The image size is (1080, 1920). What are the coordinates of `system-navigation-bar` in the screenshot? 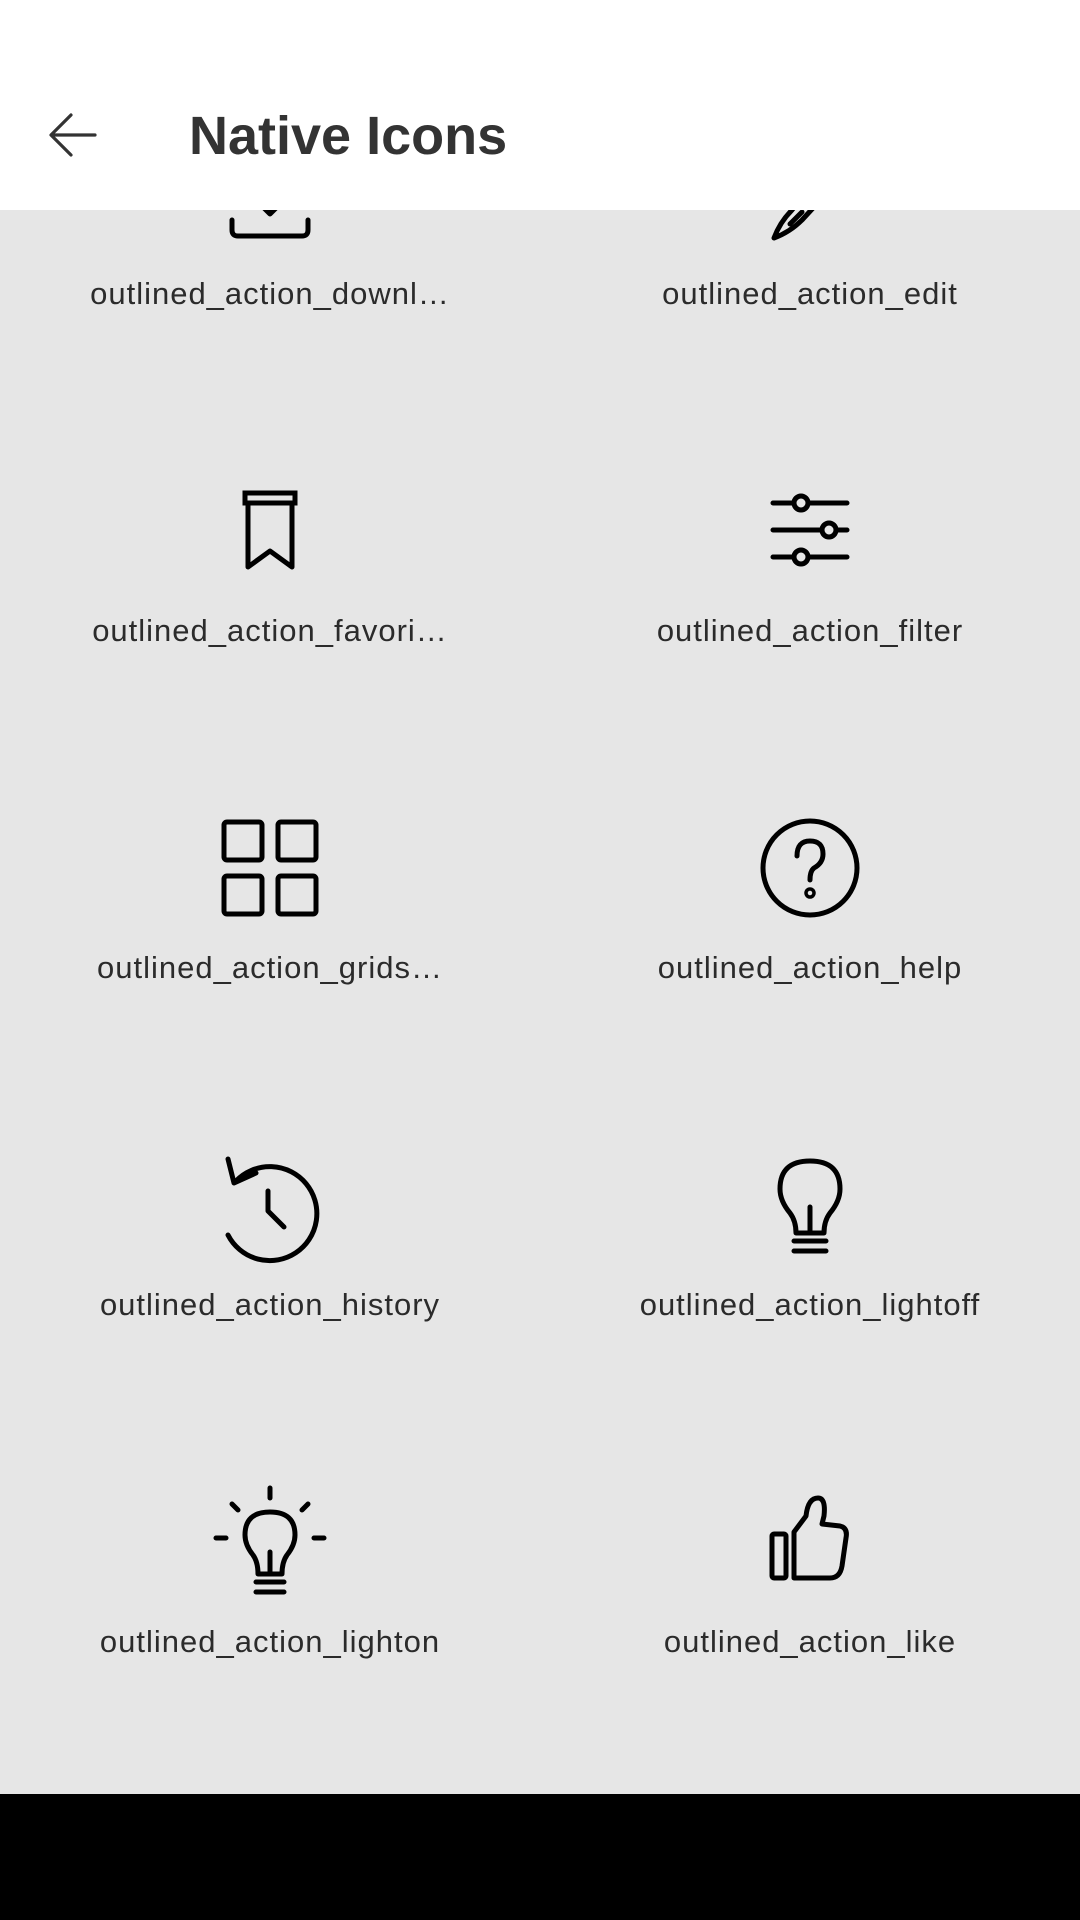 It's located at (540, 1857).